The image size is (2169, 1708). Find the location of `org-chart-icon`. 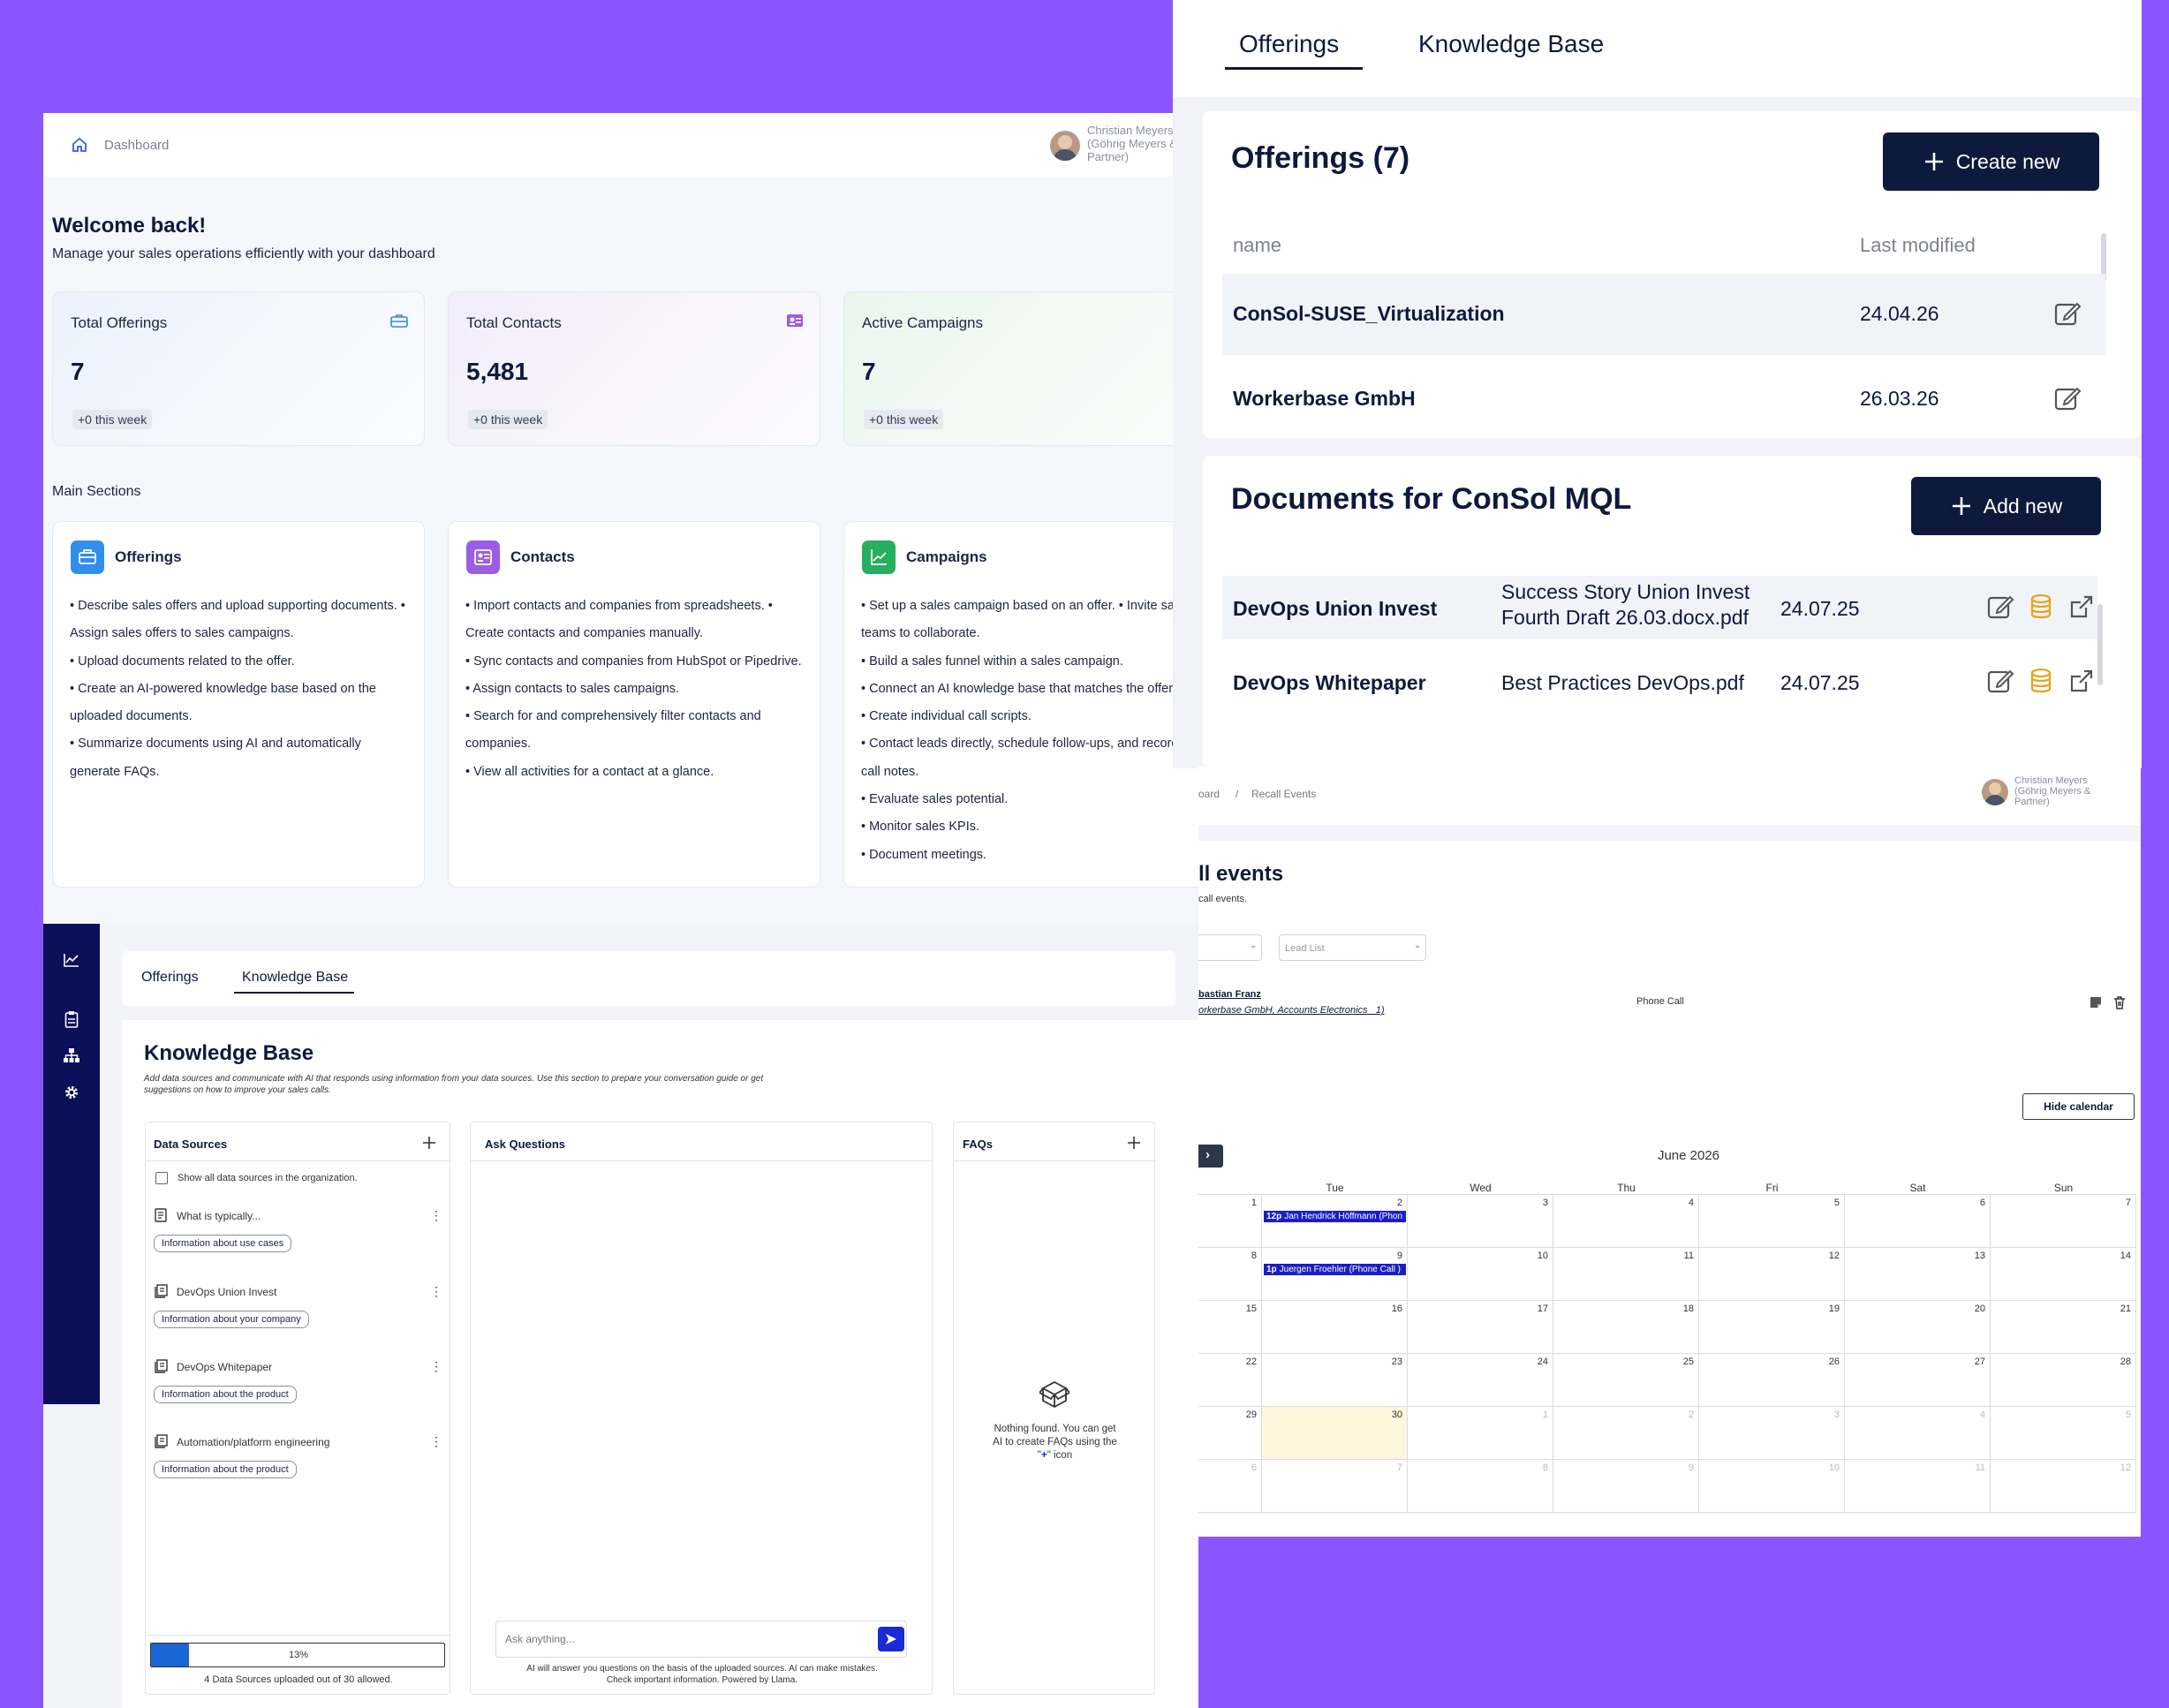

org-chart-icon is located at coordinates (71, 1055).